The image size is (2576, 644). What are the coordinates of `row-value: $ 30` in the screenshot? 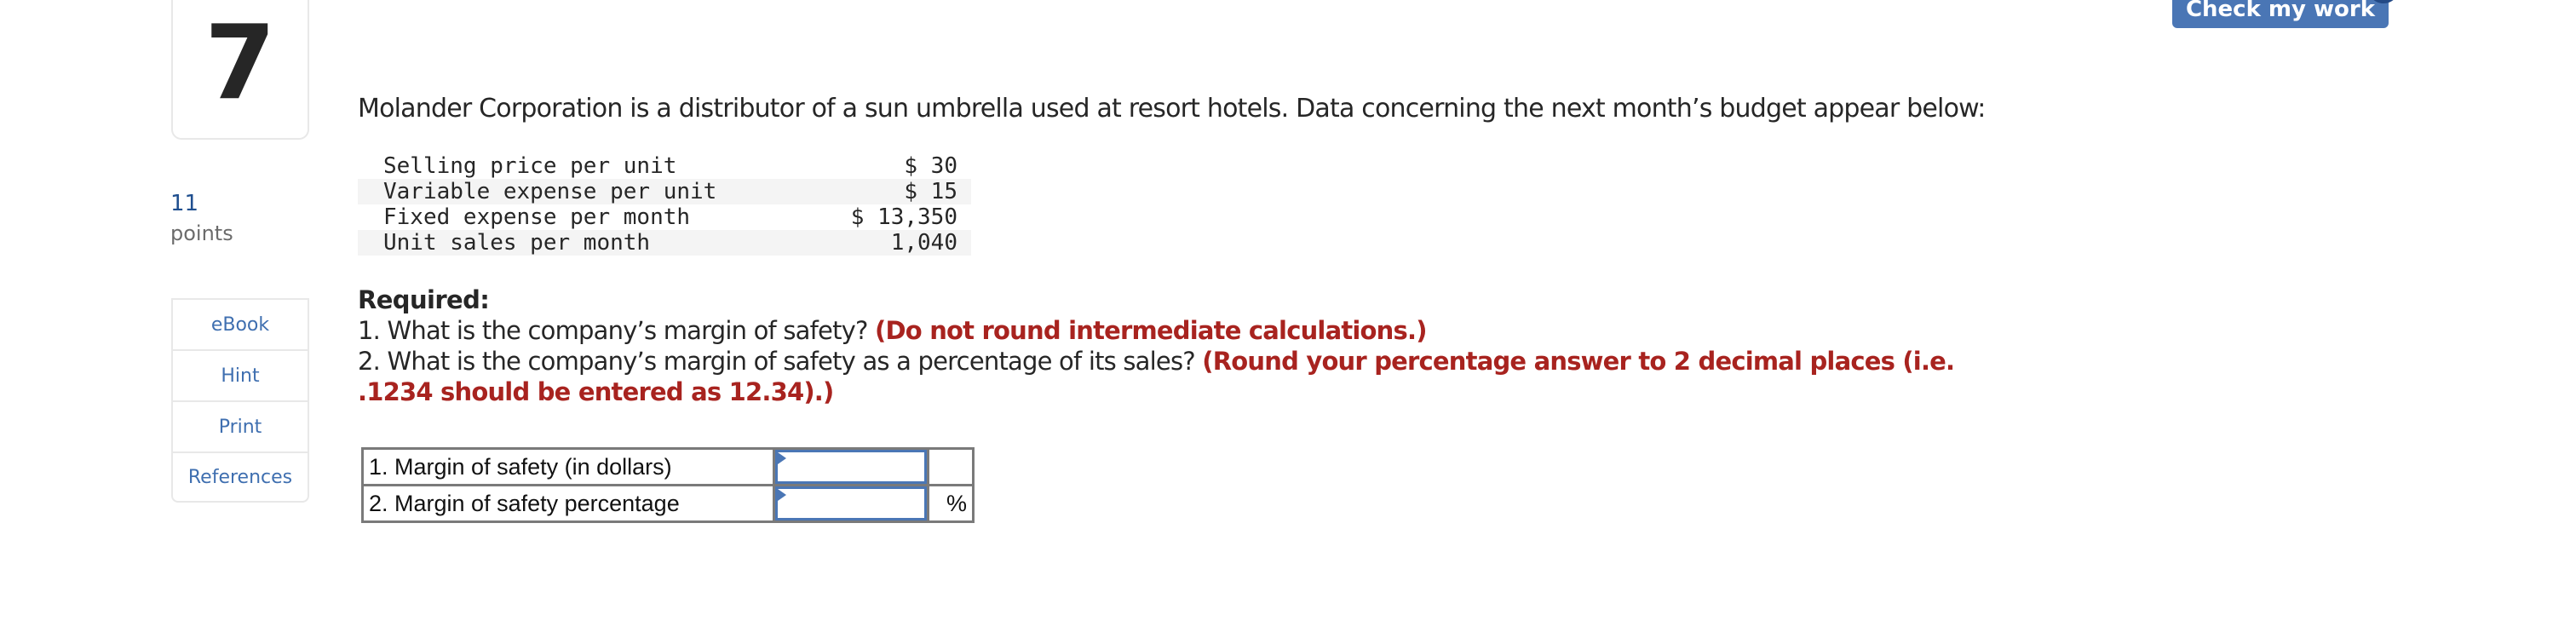 It's located at (930, 166).